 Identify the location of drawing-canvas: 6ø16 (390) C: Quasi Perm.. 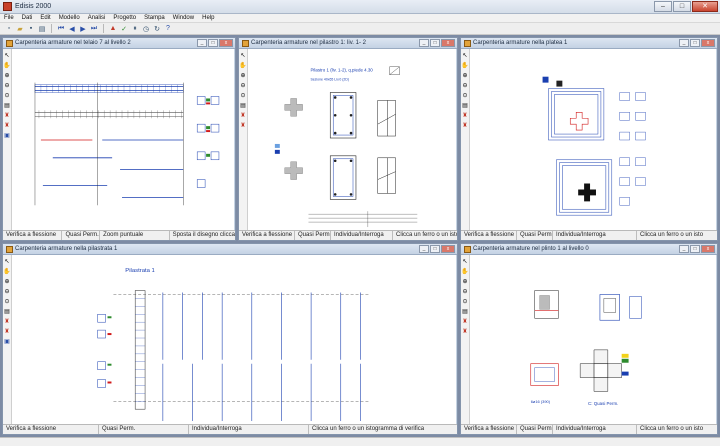
(594, 339).